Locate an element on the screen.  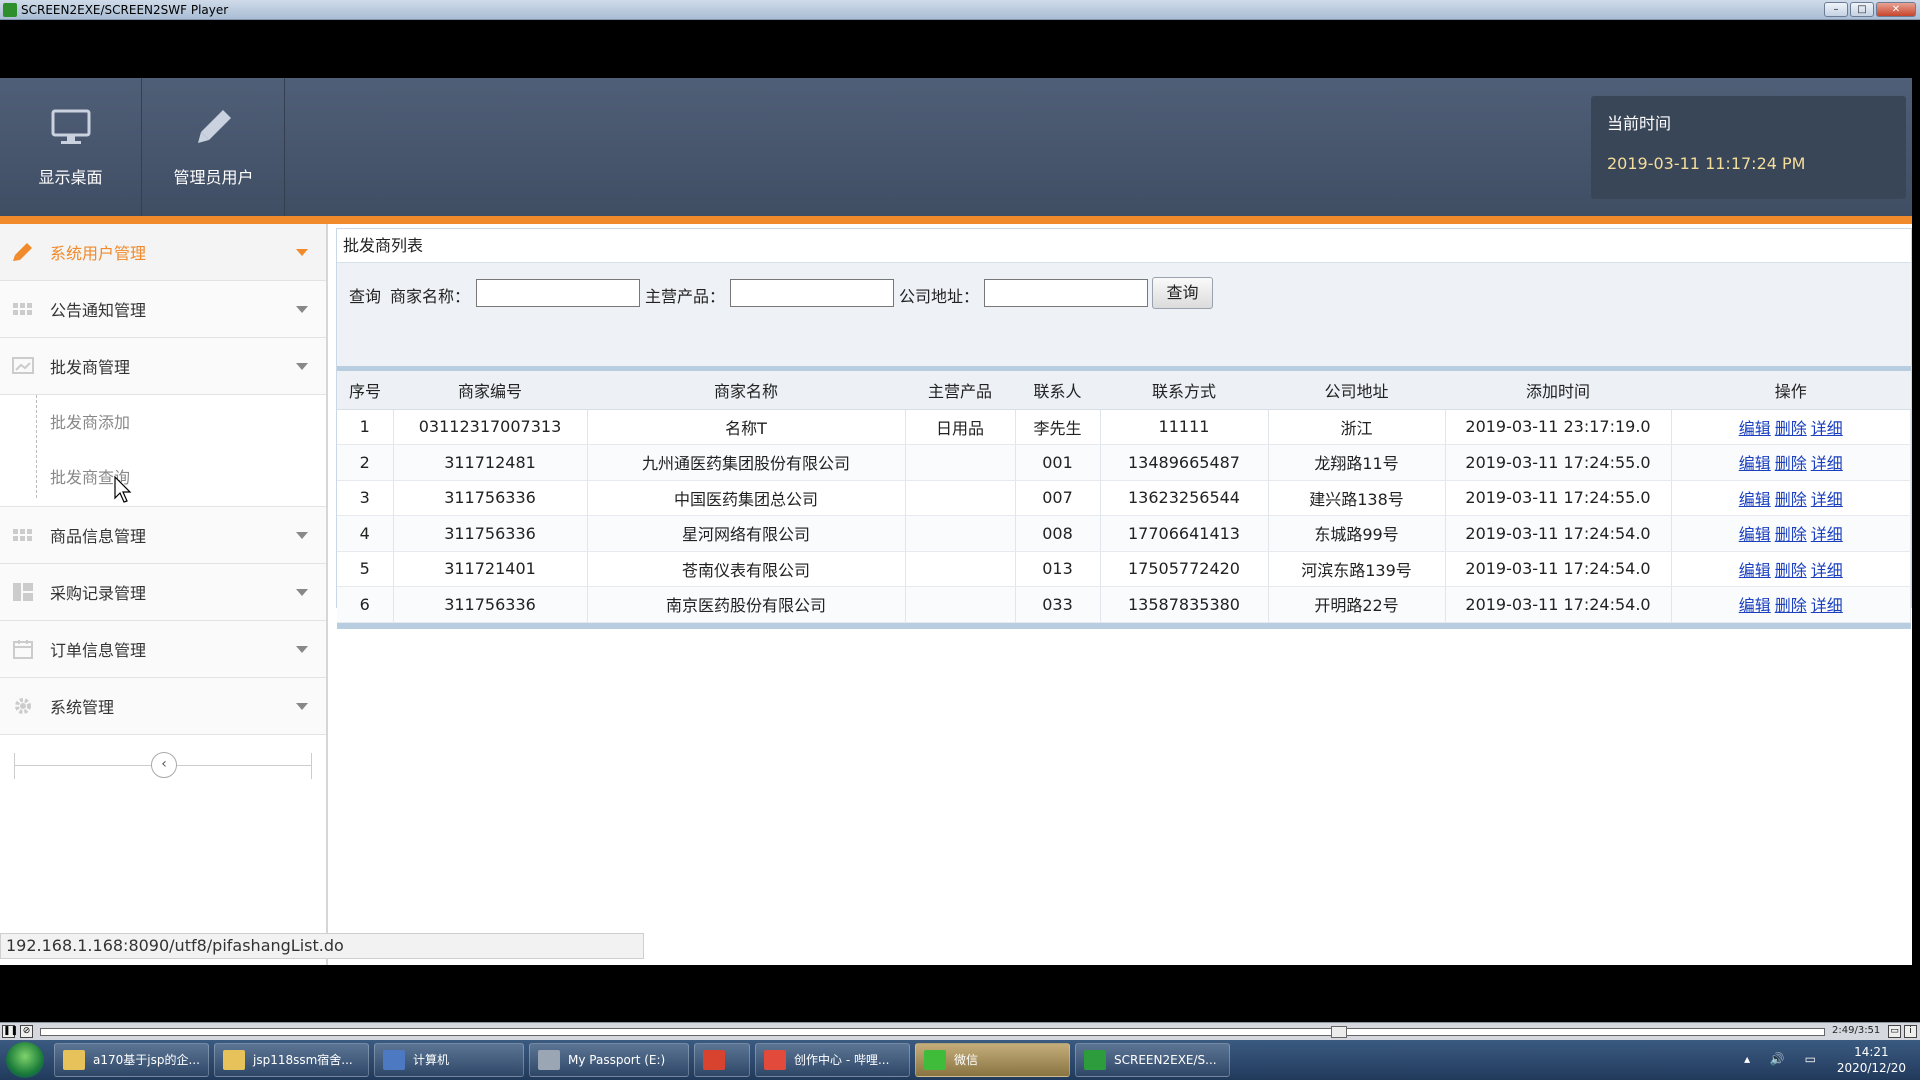
minimize-button: – is located at coordinates (1836, 9).